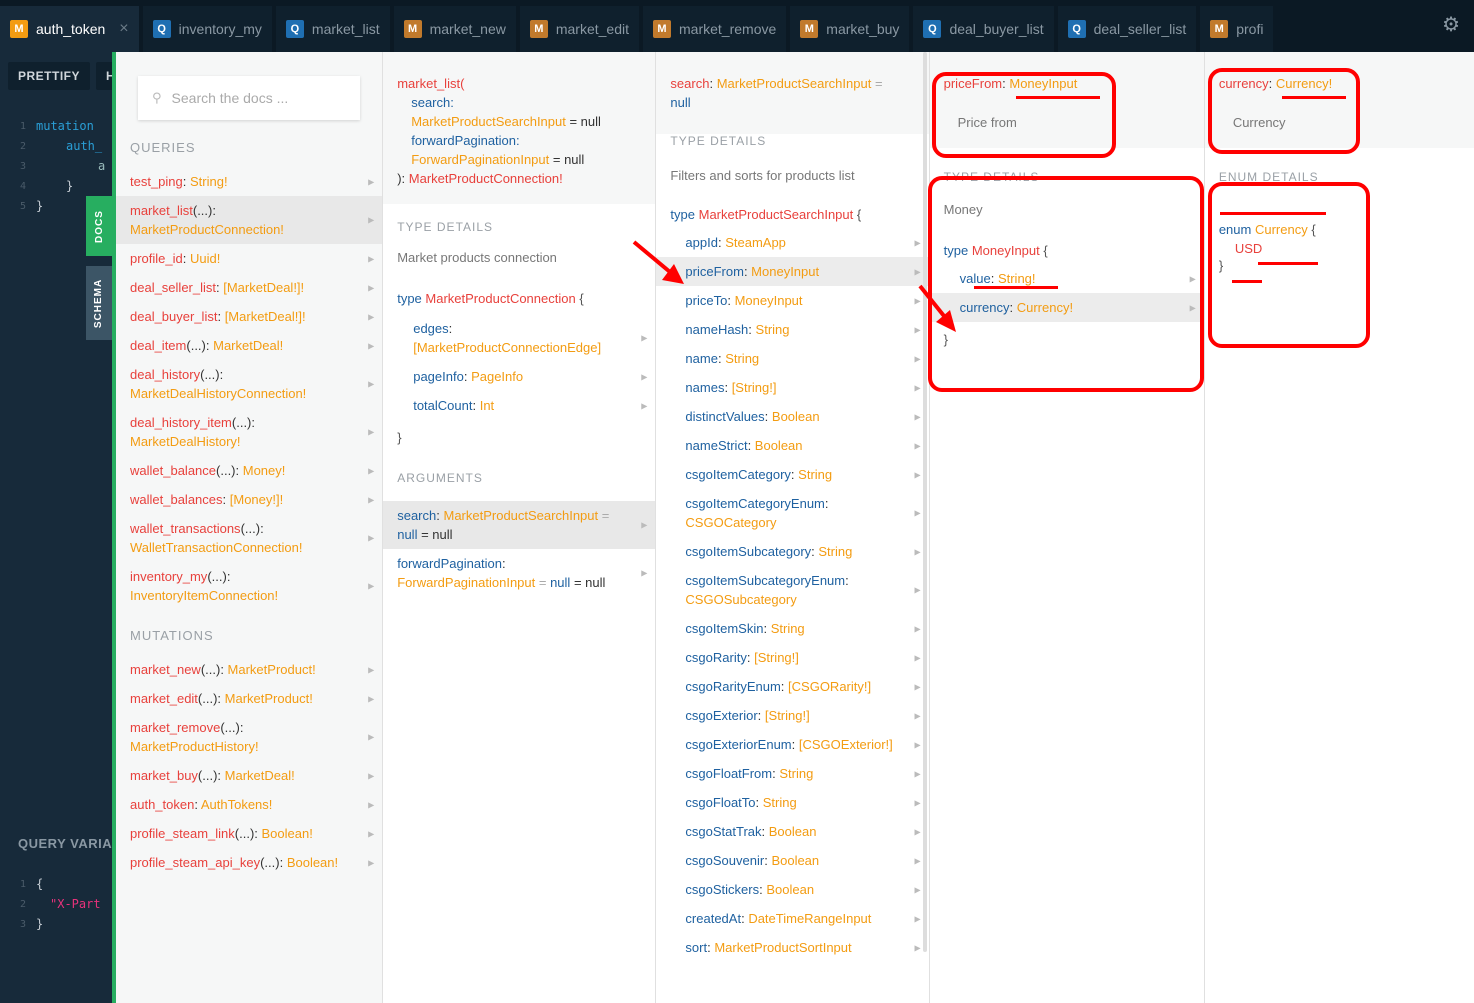  I want to click on search-field-csgoExterior: csgoExterior: [String!] ▶, so click(792, 715).